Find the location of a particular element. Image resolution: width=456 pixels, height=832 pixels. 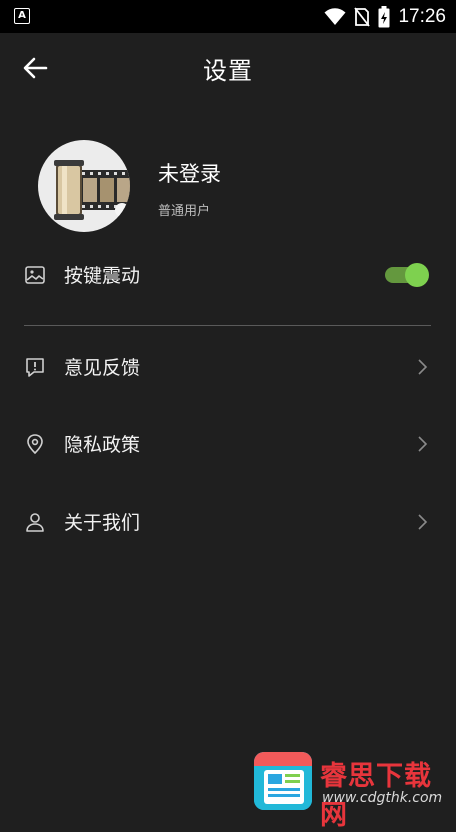

no-sim-icon is located at coordinates (362, 16).